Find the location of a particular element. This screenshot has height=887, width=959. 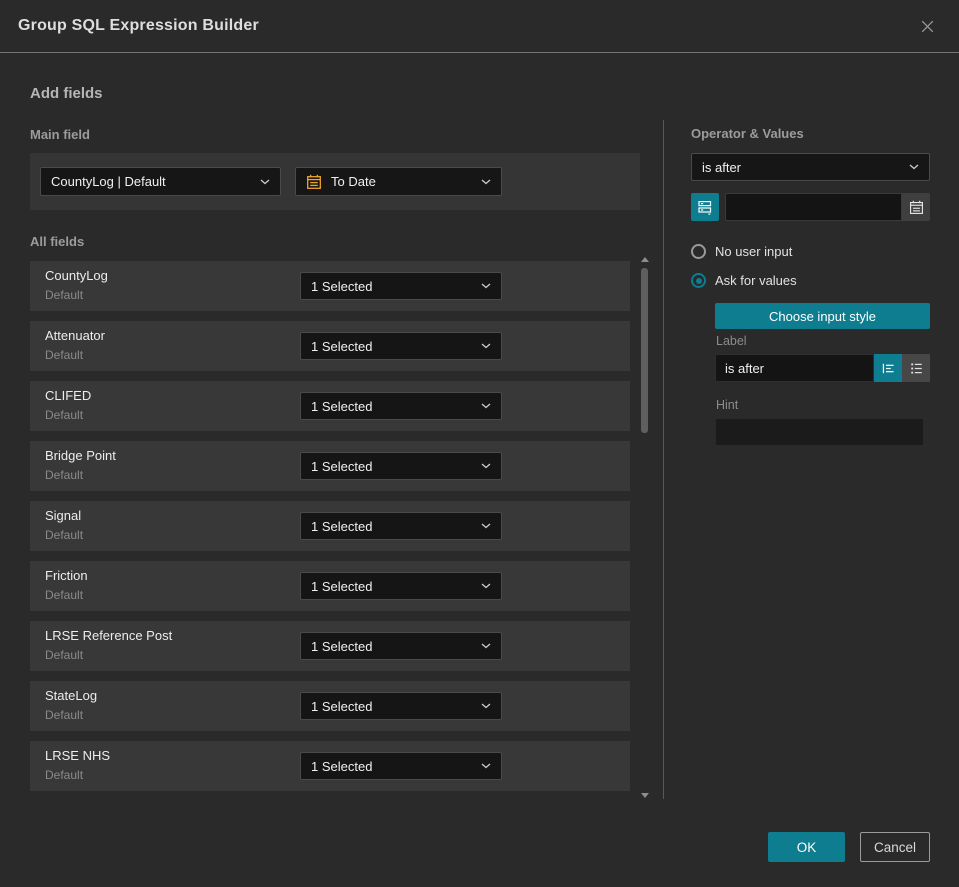

list-scrollbar is located at coordinates (645, 527).